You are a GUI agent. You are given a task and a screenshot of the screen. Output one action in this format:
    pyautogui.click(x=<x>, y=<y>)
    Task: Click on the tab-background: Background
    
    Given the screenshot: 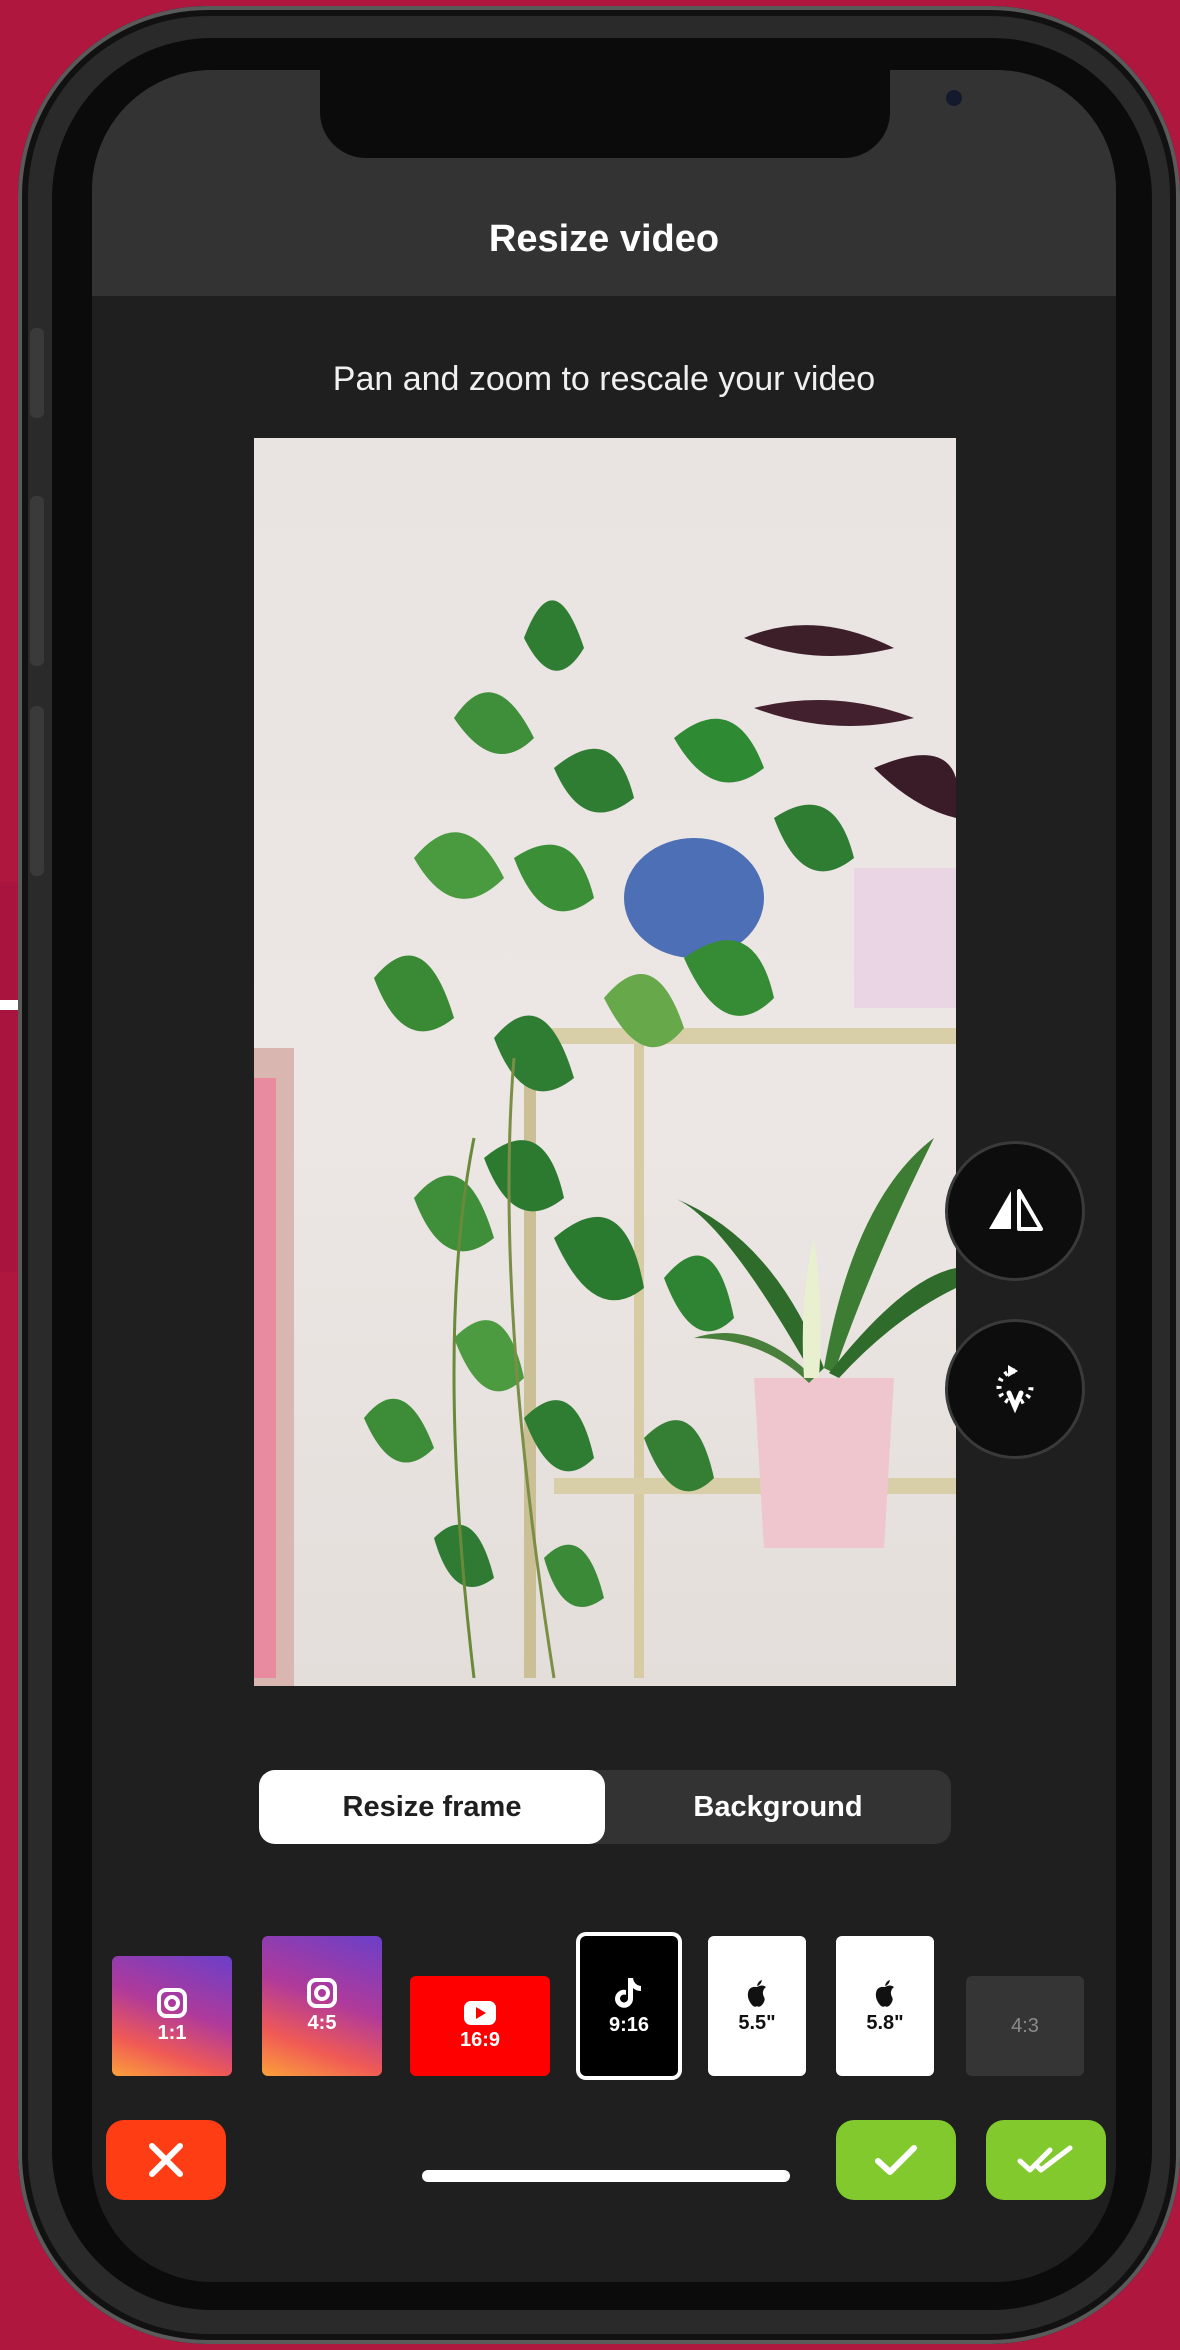 What is the action you would take?
    pyautogui.click(x=778, y=1807)
    